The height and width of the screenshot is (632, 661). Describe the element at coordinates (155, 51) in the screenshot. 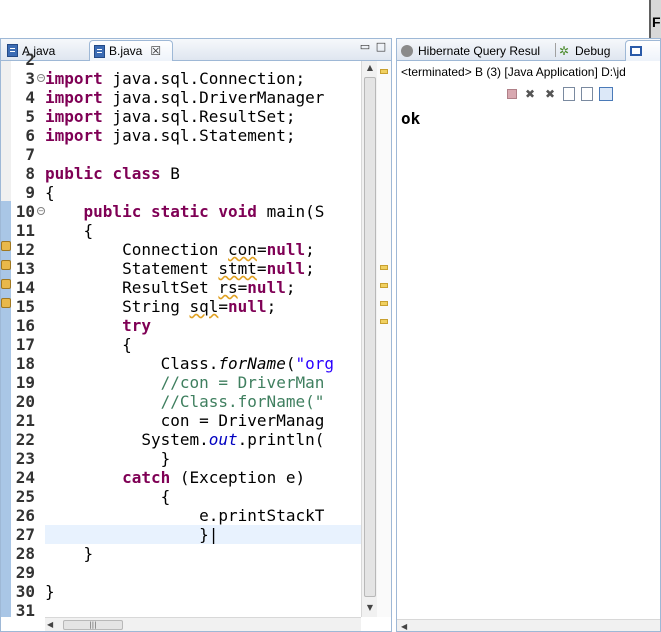

I see `close-tab-icon: ☒` at that location.